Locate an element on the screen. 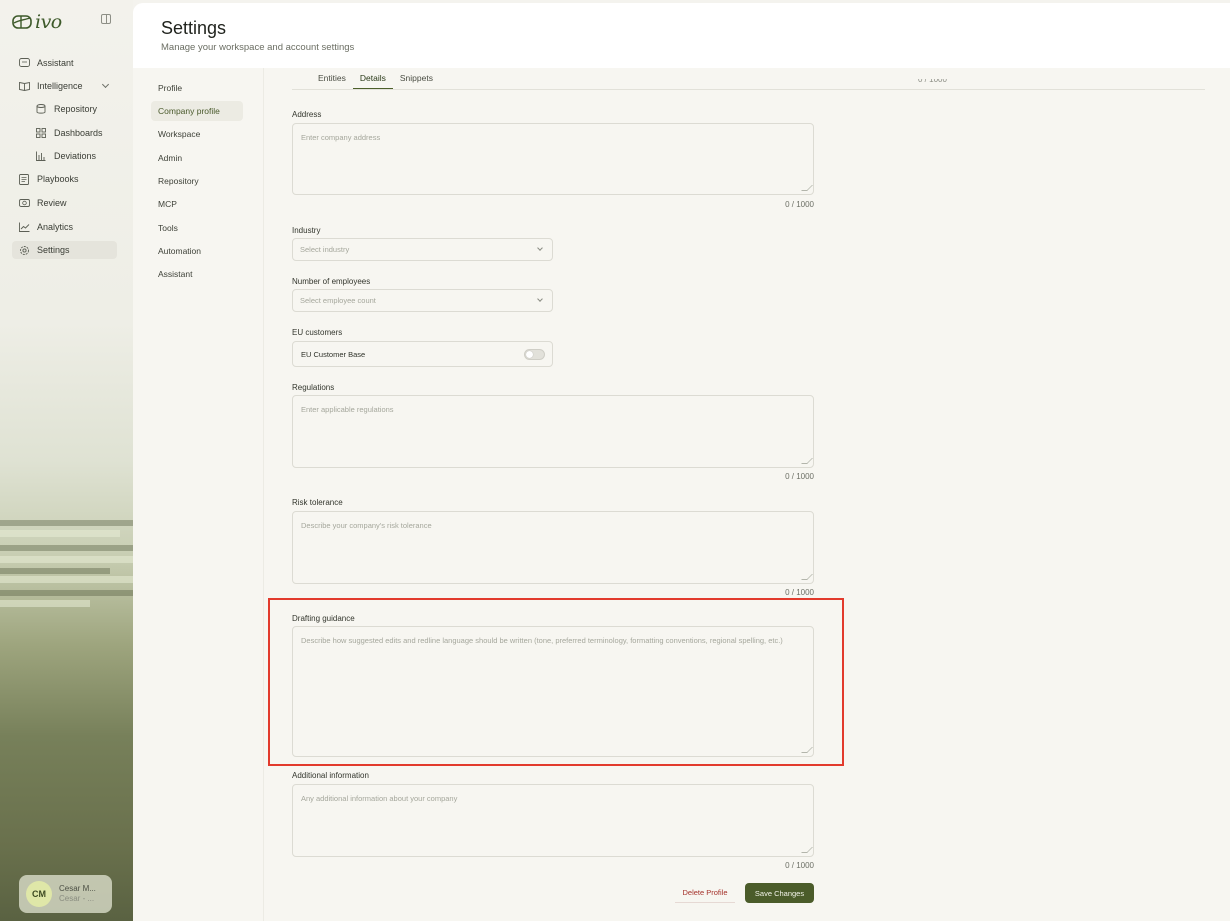 The image size is (1230, 921). sidebar-collapse-icon is located at coordinates (106, 19).